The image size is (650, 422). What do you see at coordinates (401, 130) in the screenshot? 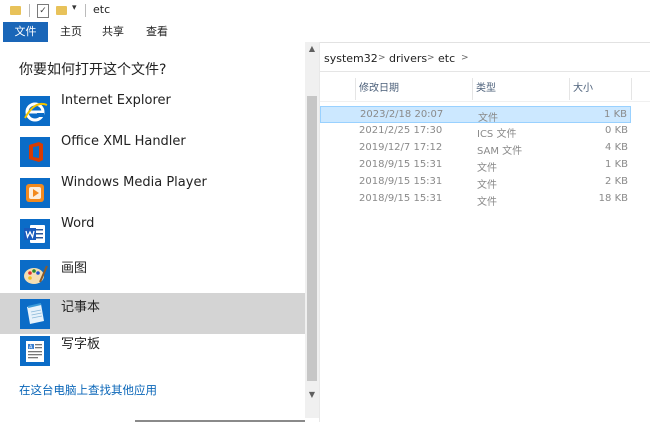
I see `file-date: 2021/2/25 17:30` at bounding box center [401, 130].